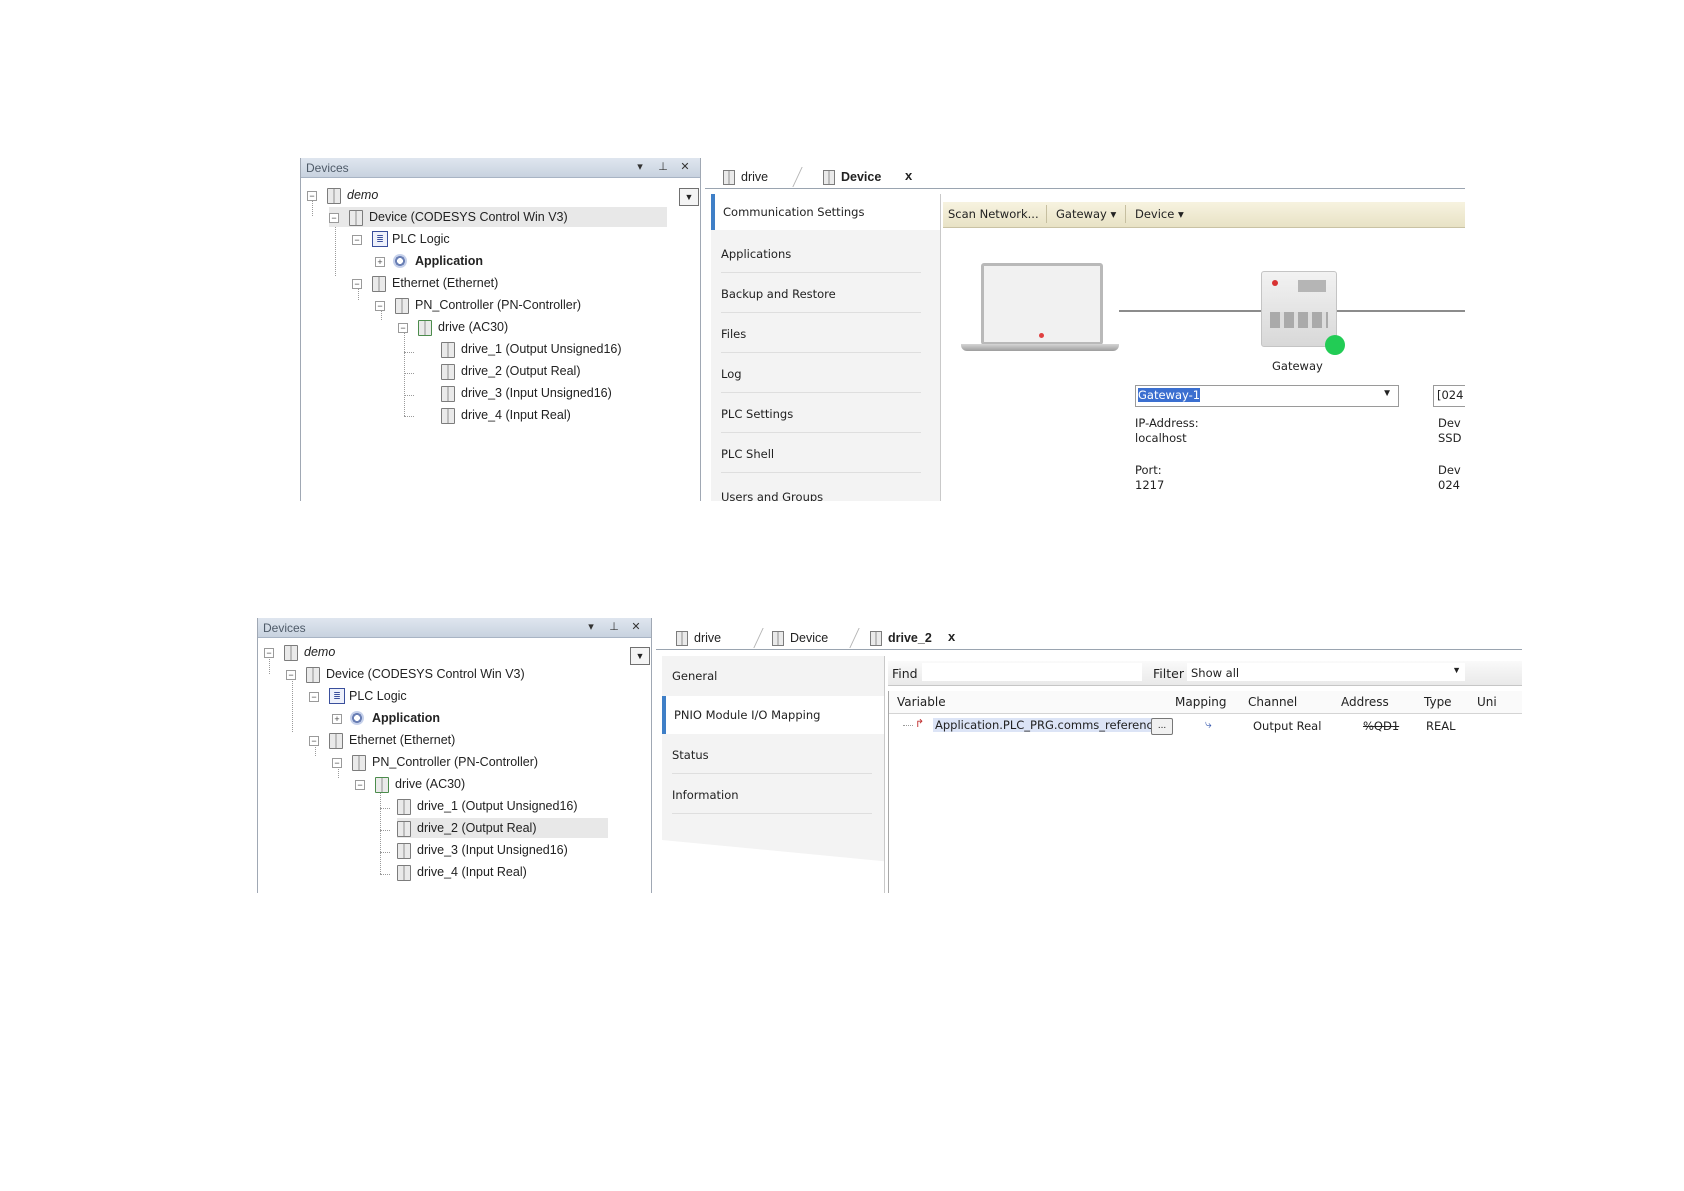  I want to click on menu-item-information: Information, so click(705, 795).